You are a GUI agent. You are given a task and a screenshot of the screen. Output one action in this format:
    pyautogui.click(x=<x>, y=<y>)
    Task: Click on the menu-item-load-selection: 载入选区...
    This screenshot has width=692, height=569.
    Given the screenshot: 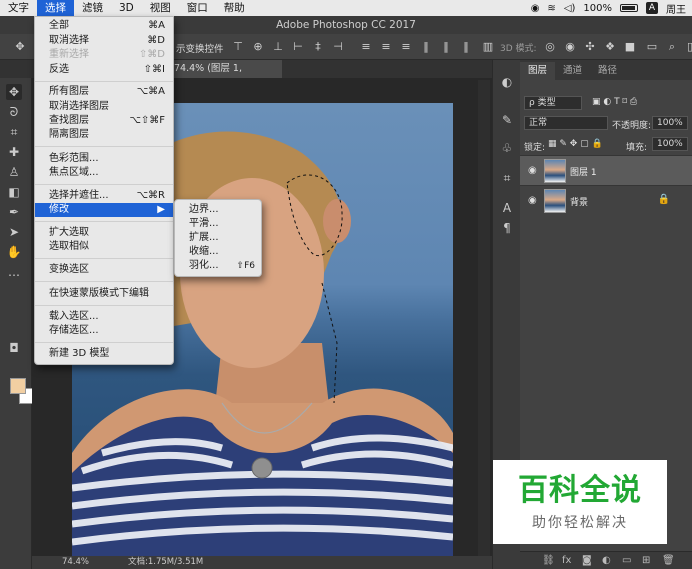 What is the action you would take?
    pyautogui.click(x=104, y=317)
    